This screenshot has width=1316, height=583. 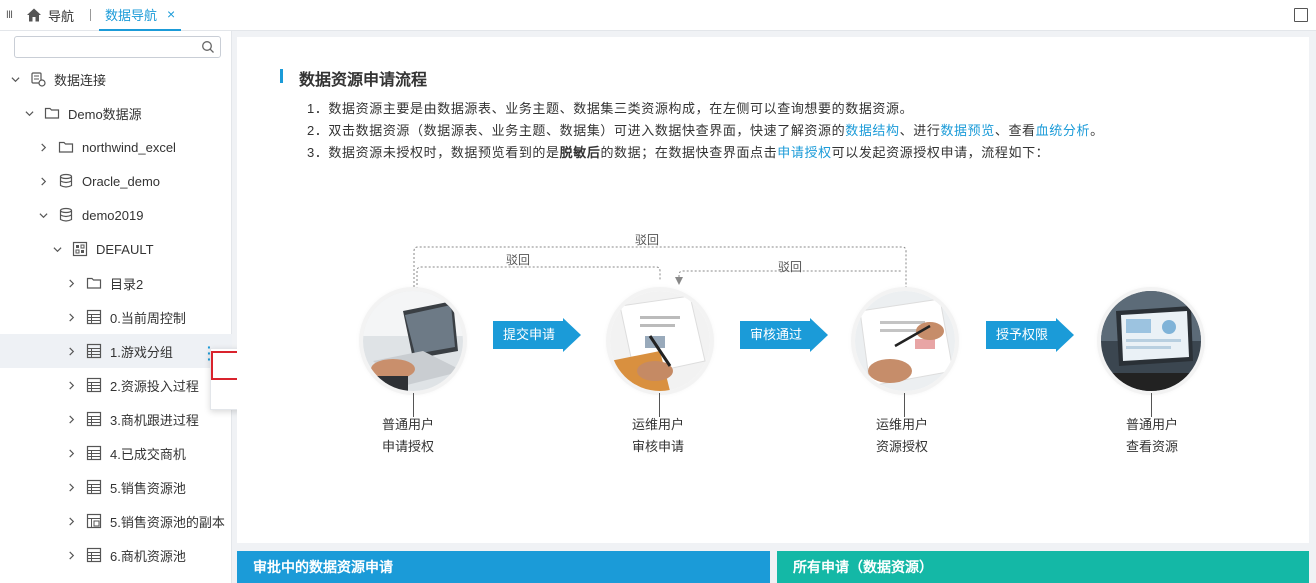 I want to click on tree-item-label: 2.资源投入过程, so click(x=154, y=386).